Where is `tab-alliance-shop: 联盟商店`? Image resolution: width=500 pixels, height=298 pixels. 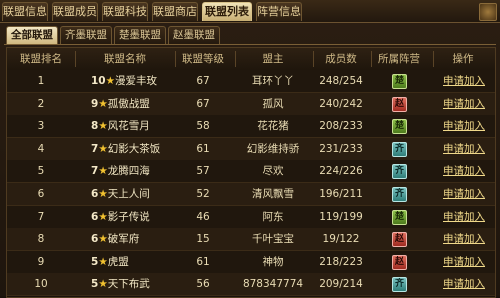 tab-alliance-shop: 联盟商店 is located at coordinates (175, 11).